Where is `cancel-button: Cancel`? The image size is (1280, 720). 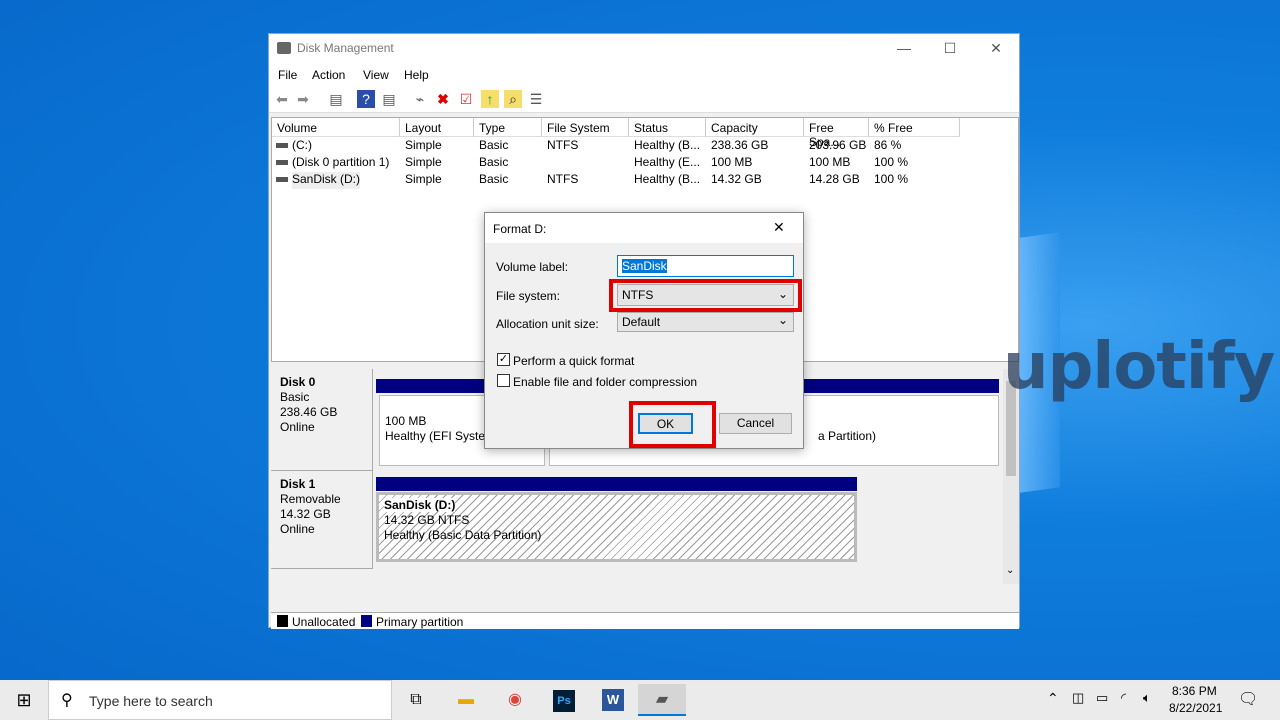
cancel-button: Cancel is located at coordinates (755, 423).